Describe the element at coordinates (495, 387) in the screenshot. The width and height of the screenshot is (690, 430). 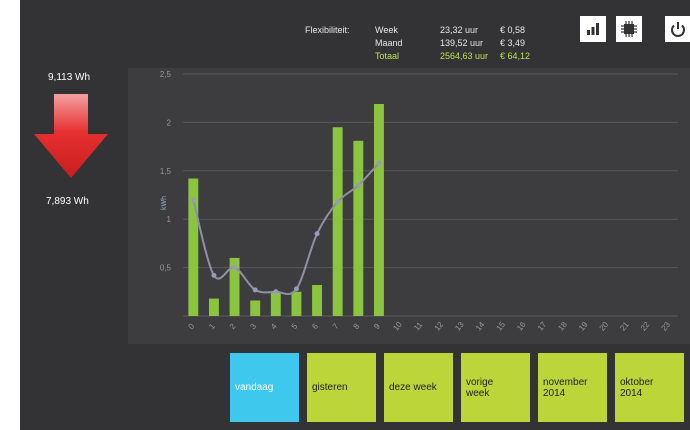
I see `tile-last-week: vorige week` at that location.